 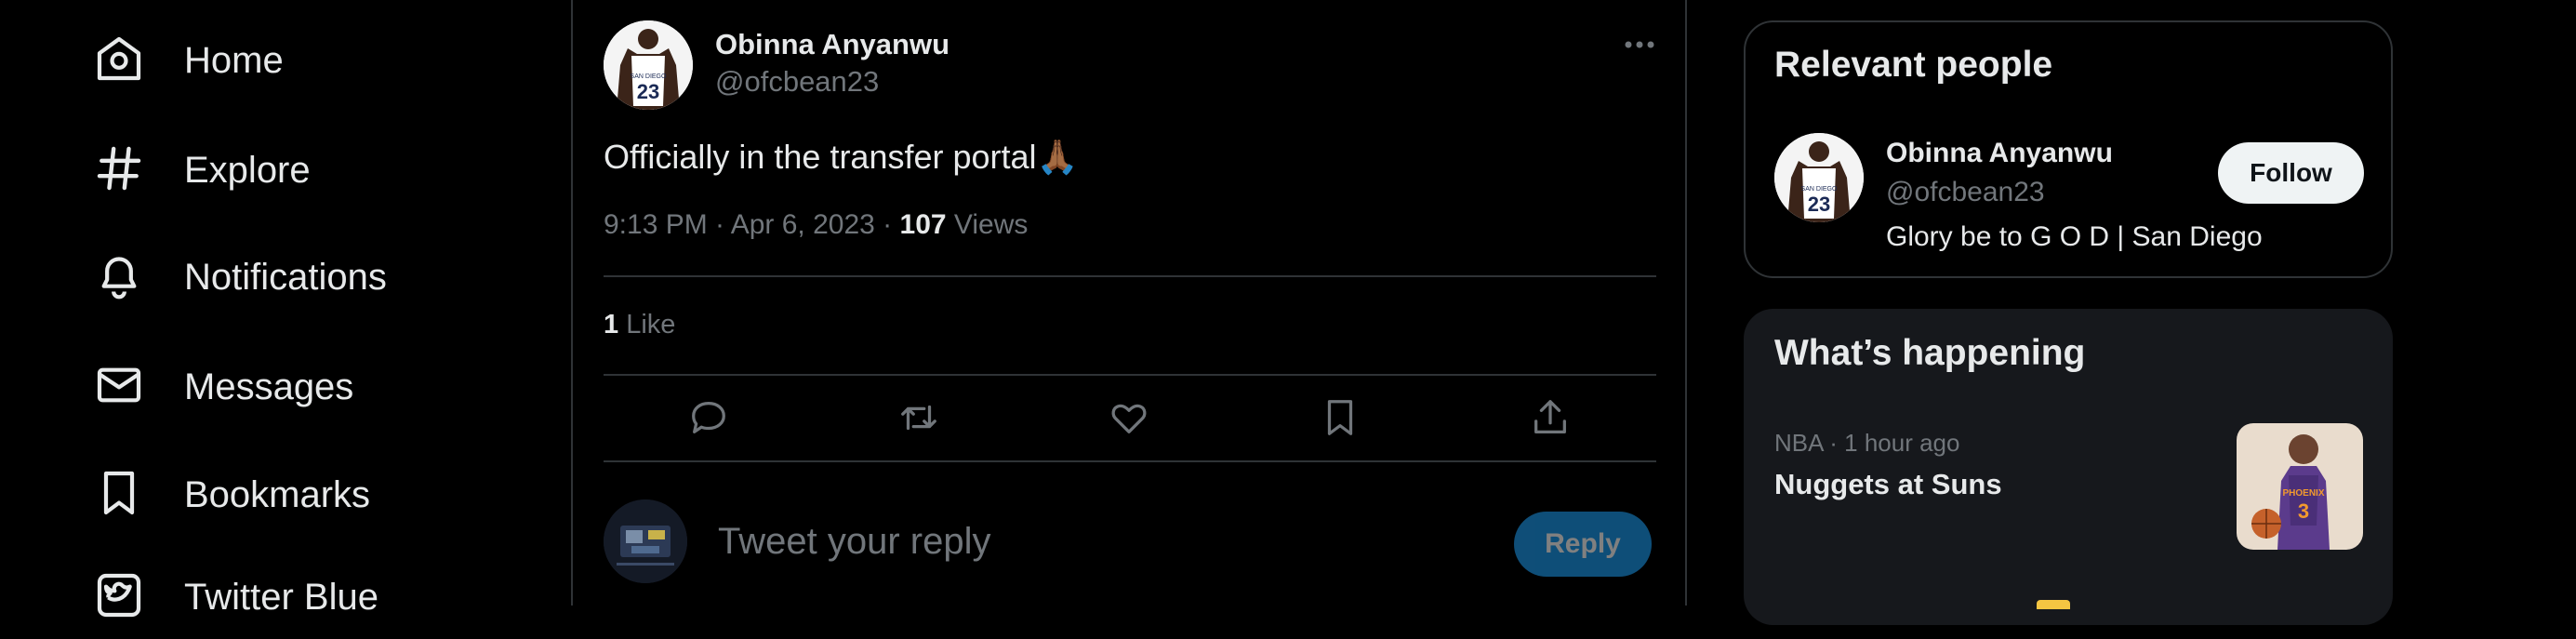 I want to click on svg-text: PHOENIX, so click(x=2303, y=493).